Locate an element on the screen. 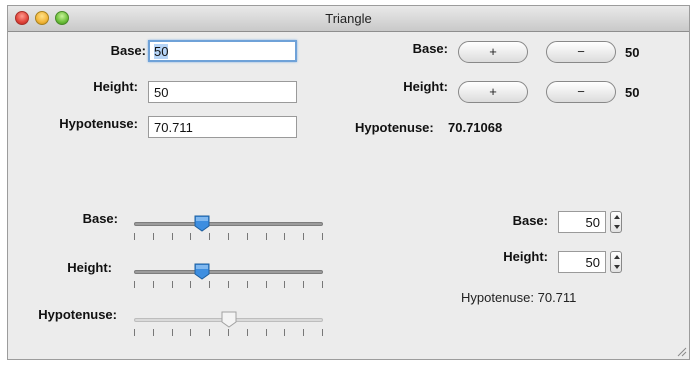 This screenshot has height=367, width=696. resize-grip-icon is located at coordinates (682, 352).